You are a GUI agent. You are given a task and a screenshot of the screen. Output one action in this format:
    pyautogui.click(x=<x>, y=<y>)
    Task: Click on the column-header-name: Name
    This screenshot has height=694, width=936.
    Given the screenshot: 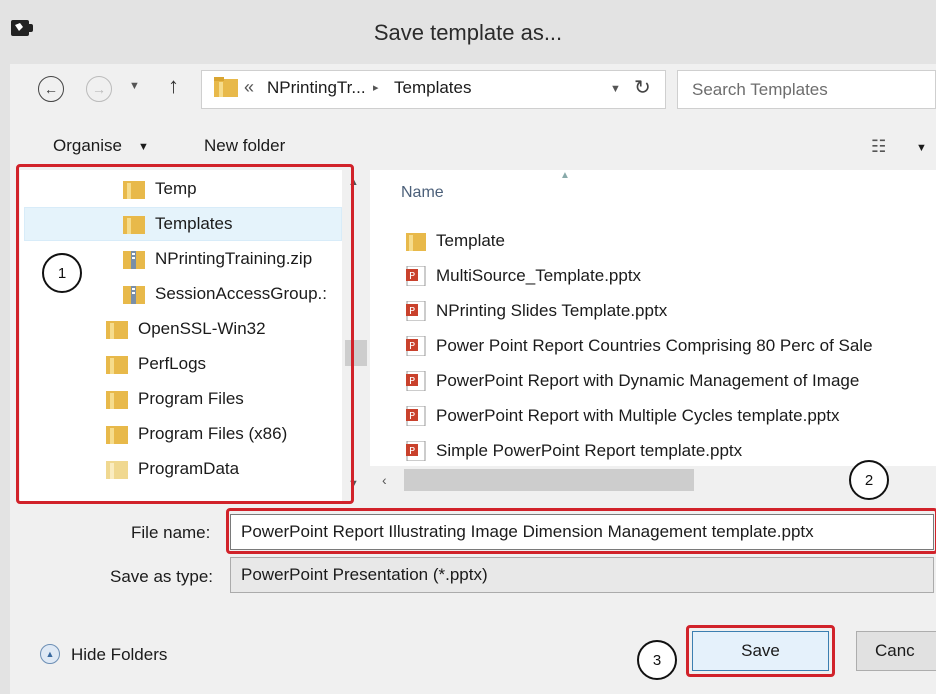 What is the action you would take?
    pyautogui.click(x=422, y=193)
    